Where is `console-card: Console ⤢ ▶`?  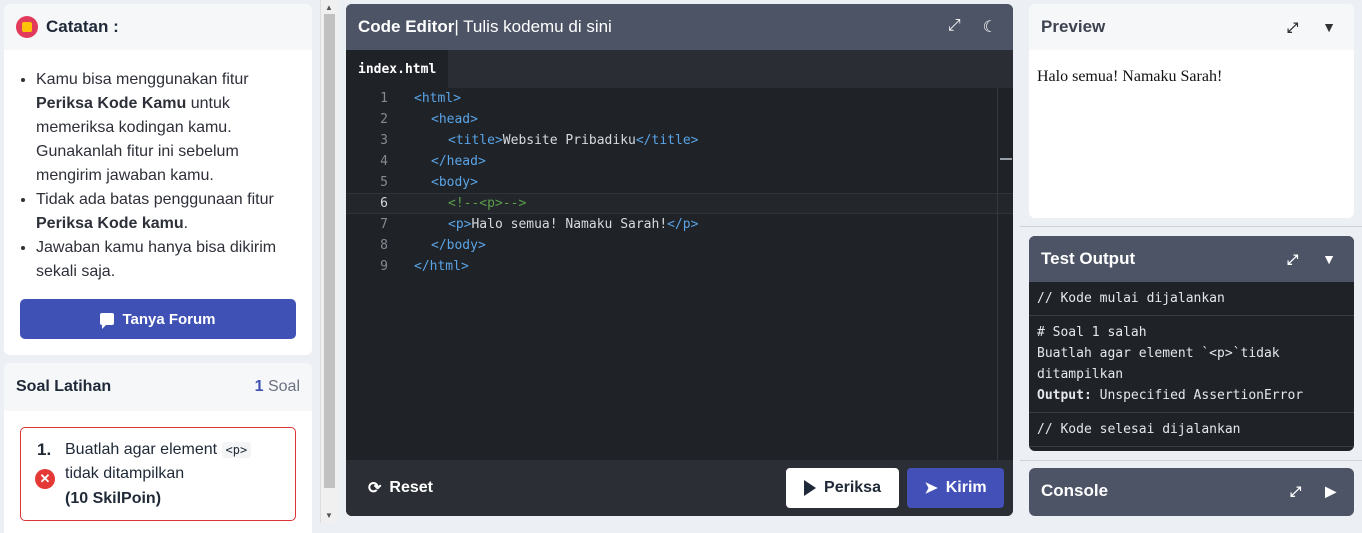
console-card: Console ⤢ ▶ is located at coordinates (1191, 492).